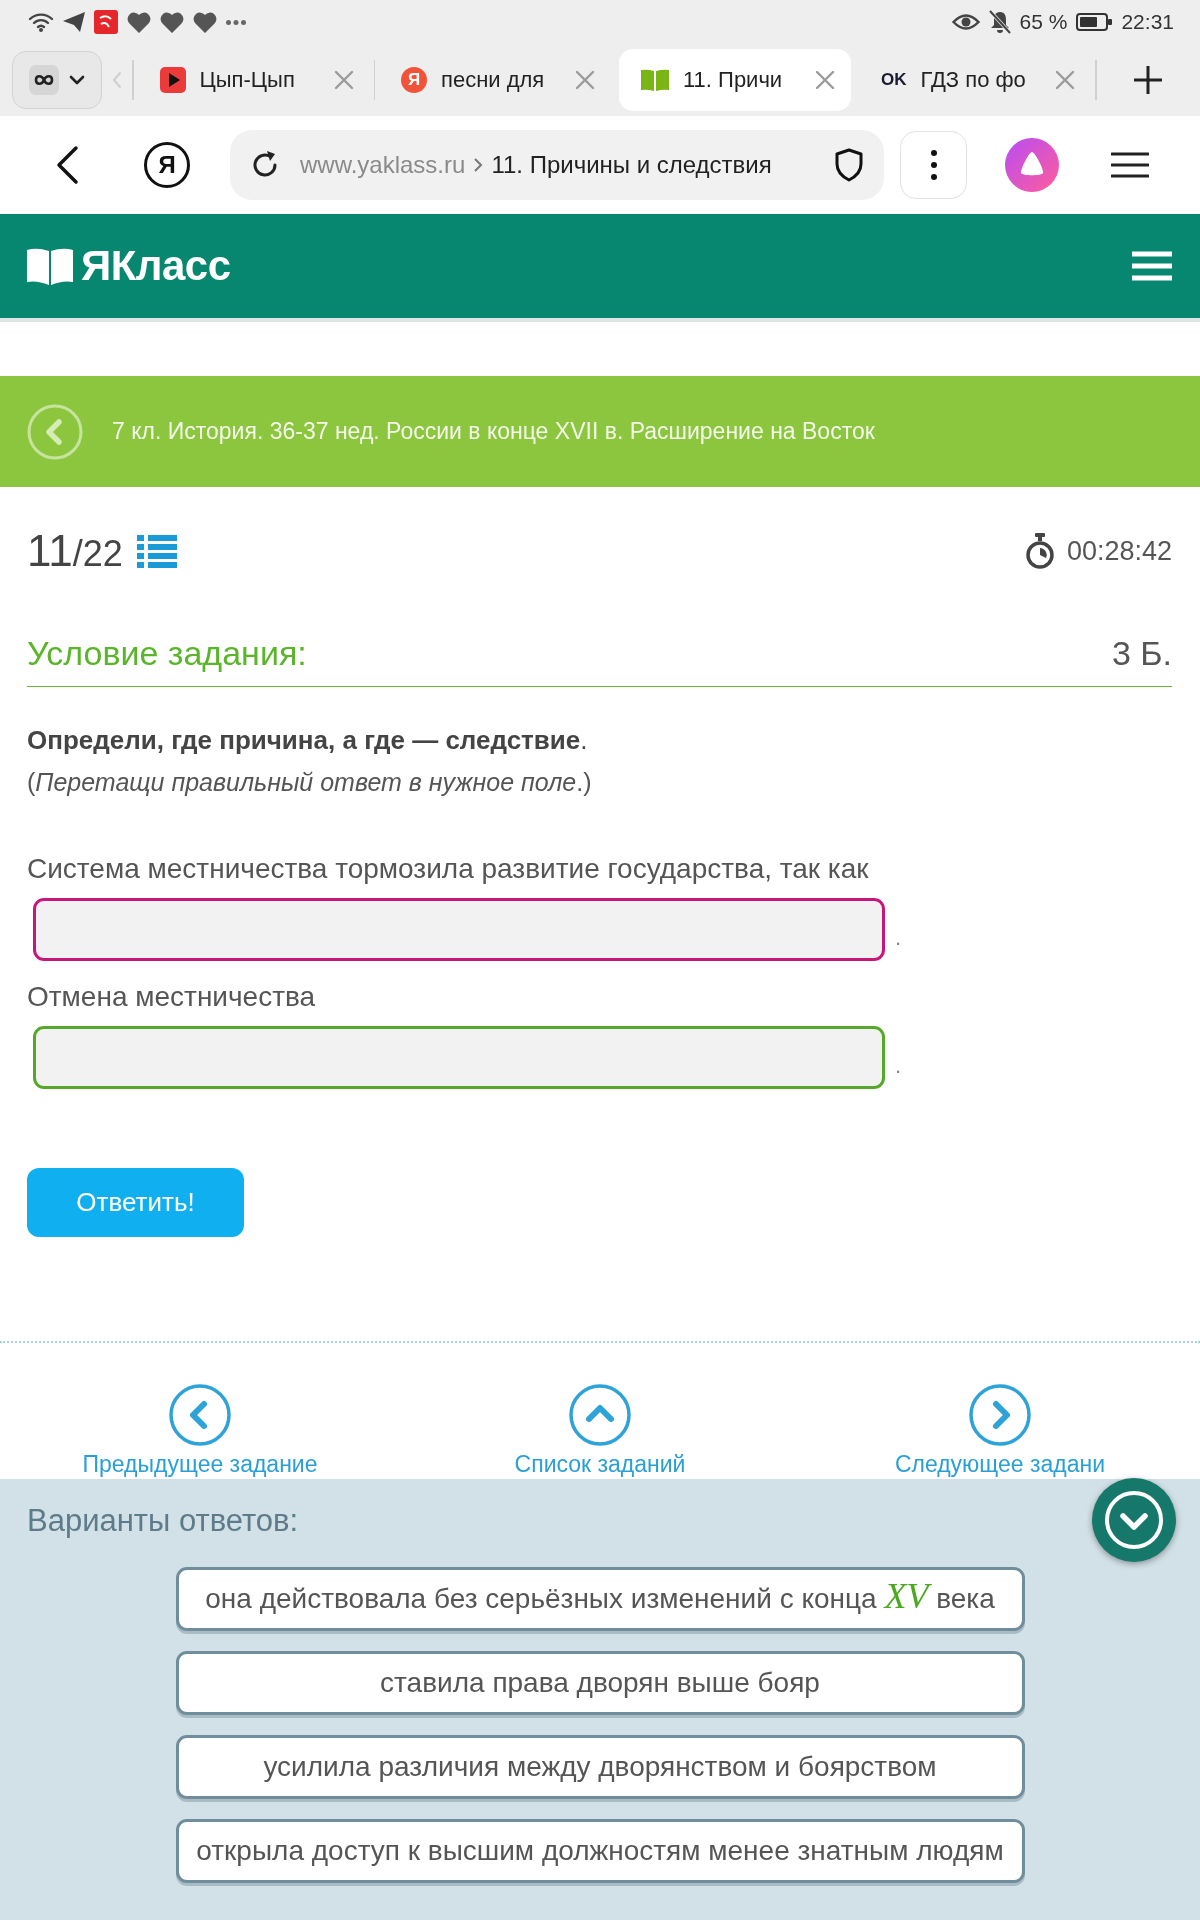 The image size is (1200, 1920). What do you see at coordinates (600, 1599) in the screenshot?
I see `answer-option: она действовала без серьёзных изменений с конца XV века` at bounding box center [600, 1599].